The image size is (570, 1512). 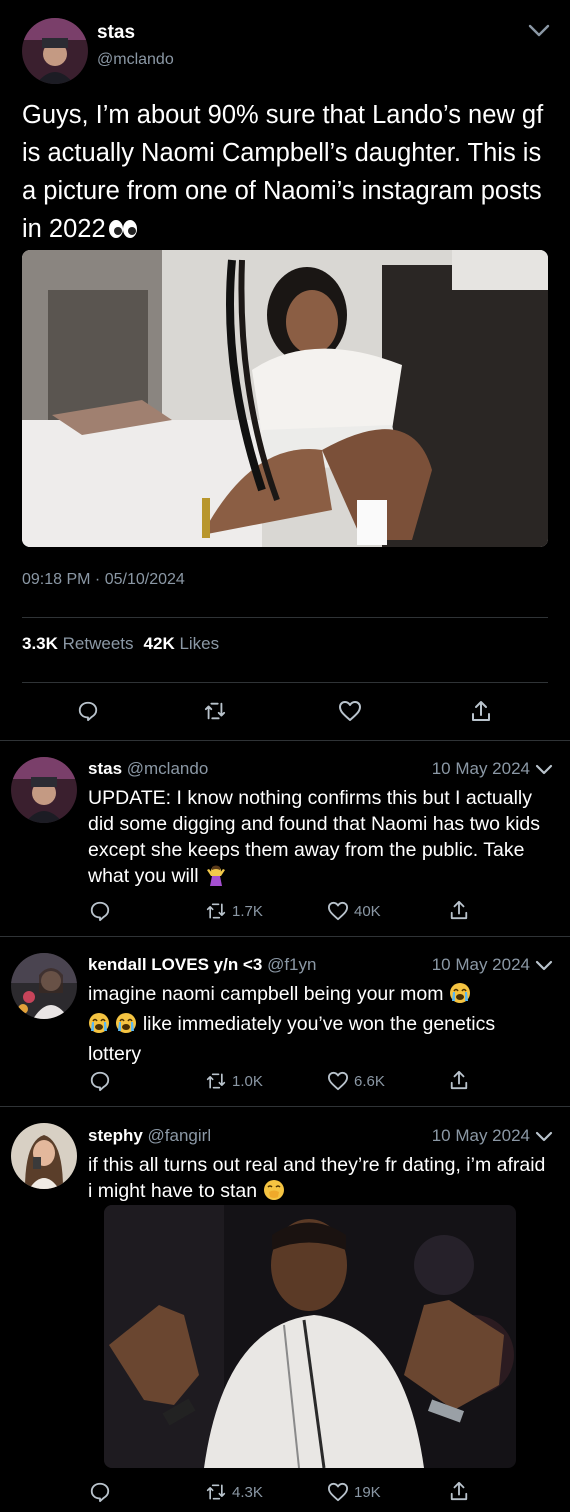 What do you see at coordinates (105, 768) in the screenshot?
I see `reply-author-name: stas` at bounding box center [105, 768].